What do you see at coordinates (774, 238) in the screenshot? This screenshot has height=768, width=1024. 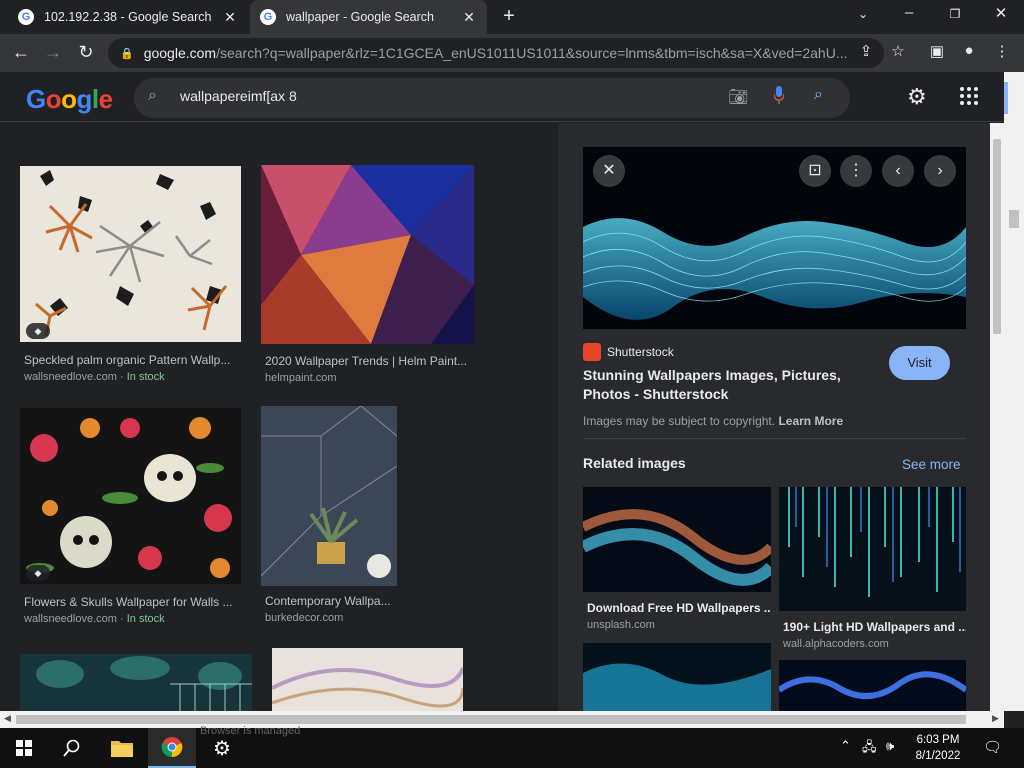 I see `preview-image: ✕ ⊡ ⋮ ‹ ›` at bounding box center [774, 238].